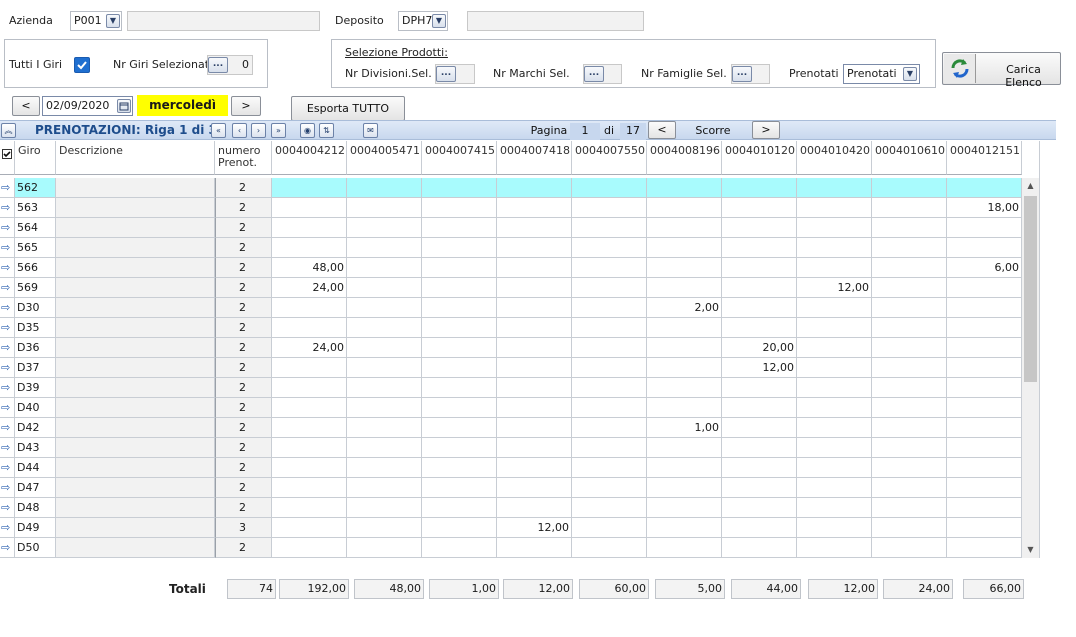  Describe the element at coordinates (370, 130) in the screenshot. I see `excel-export-icon: ✉` at that location.